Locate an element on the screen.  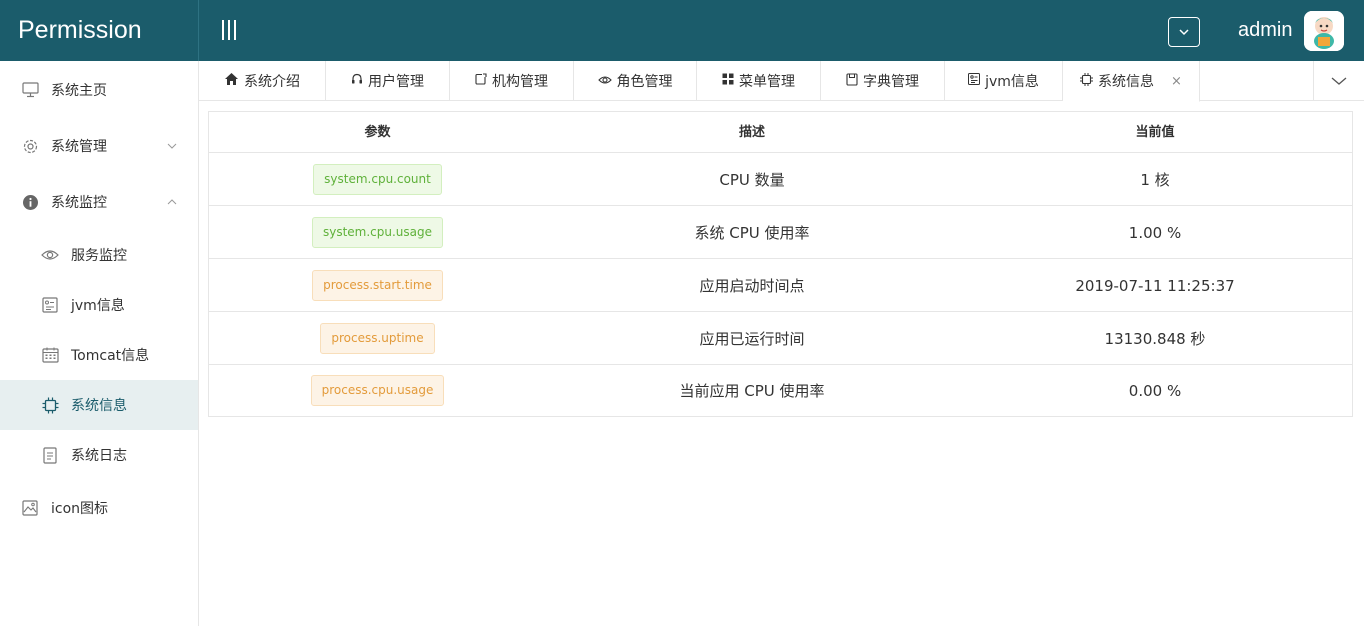
tab-system-info: 系统信息 × is located at coordinates (1131, 81).